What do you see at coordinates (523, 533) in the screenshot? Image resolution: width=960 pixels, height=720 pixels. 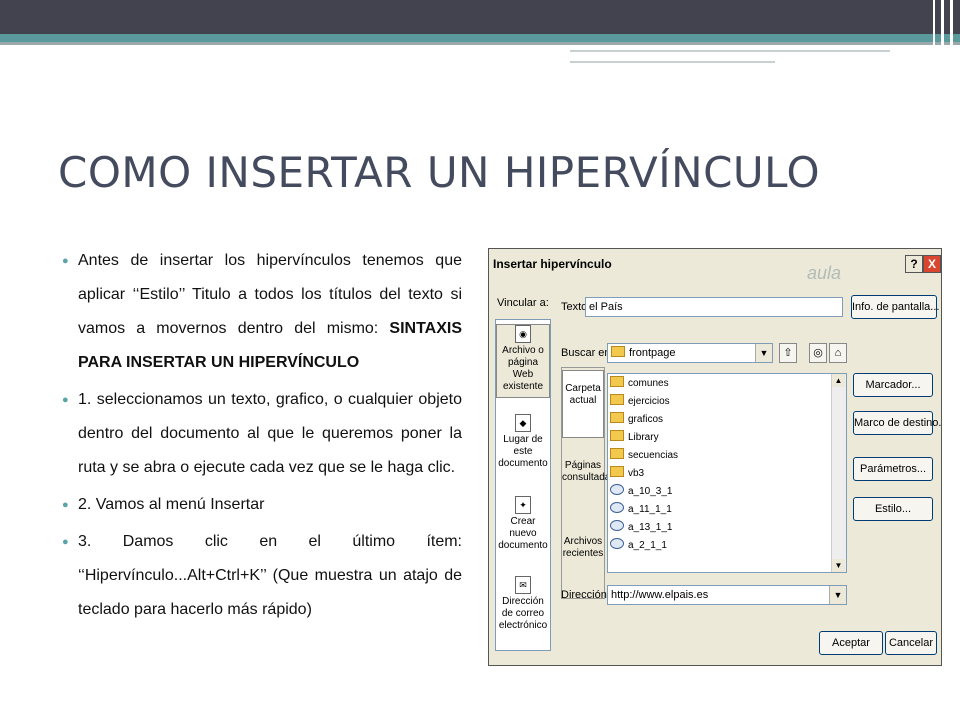 I see `link-option-label: Crear nuevo documento` at bounding box center [523, 533].